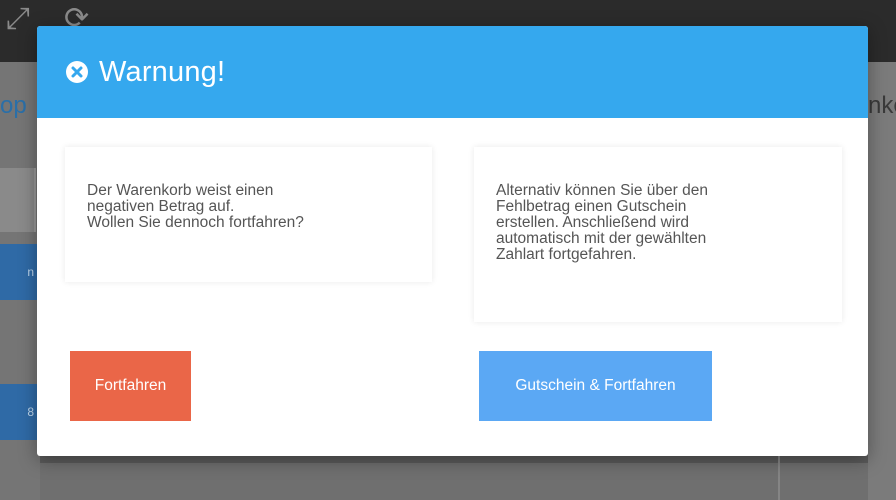 Image resolution: width=896 pixels, height=500 pixels. Describe the element at coordinates (77, 72) in the screenshot. I see `close-circle-icon` at that location.